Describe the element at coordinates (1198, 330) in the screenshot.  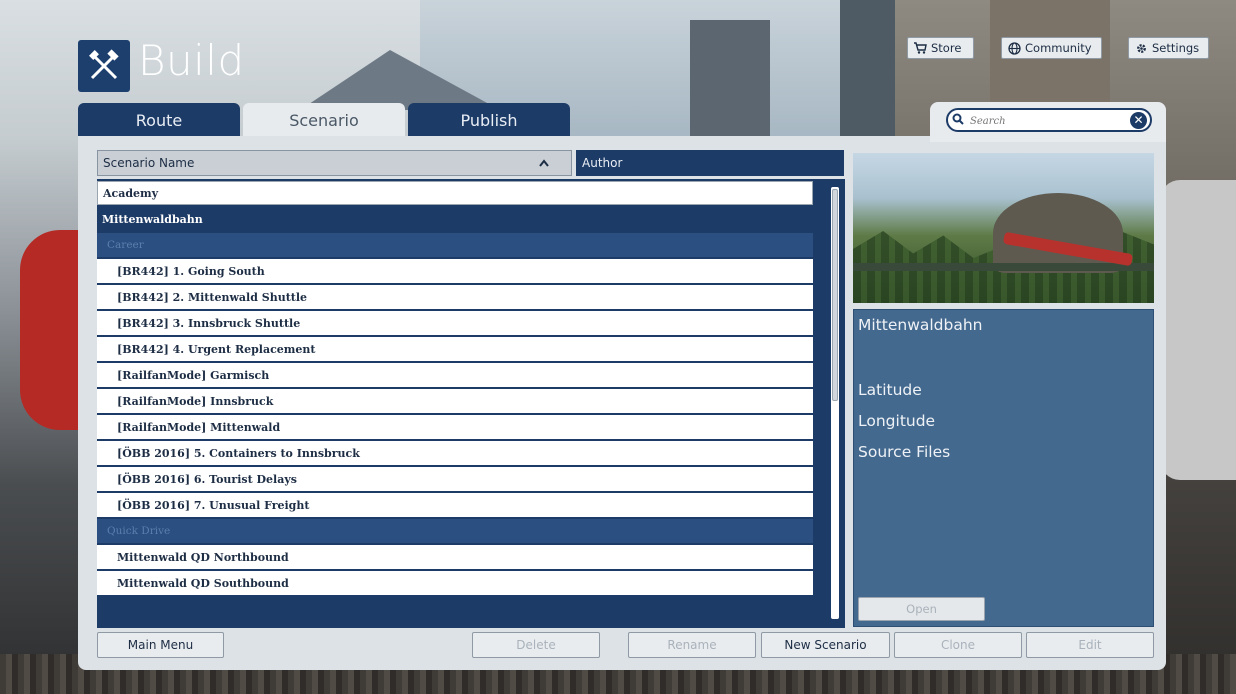
I see `train-graphic-right` at that location.